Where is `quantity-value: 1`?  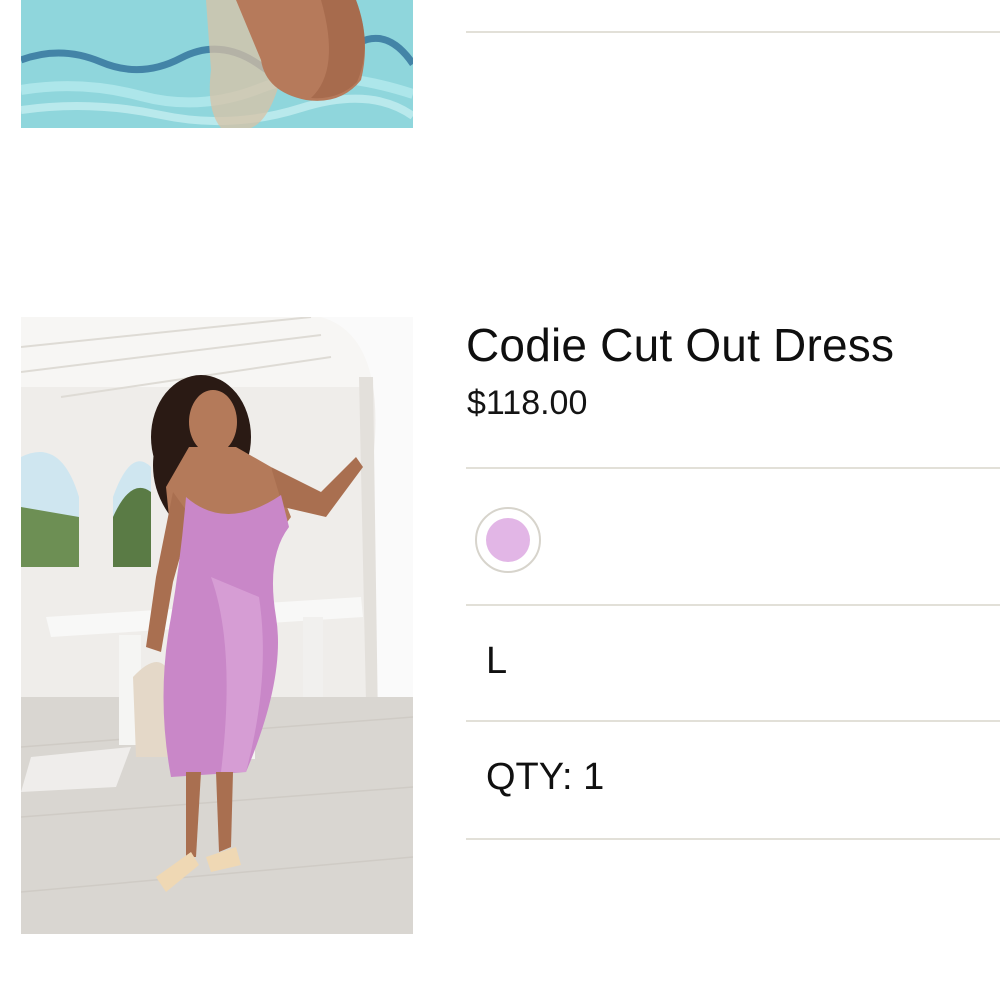
quantity-value: 1 is located at coordinates (594, 777).